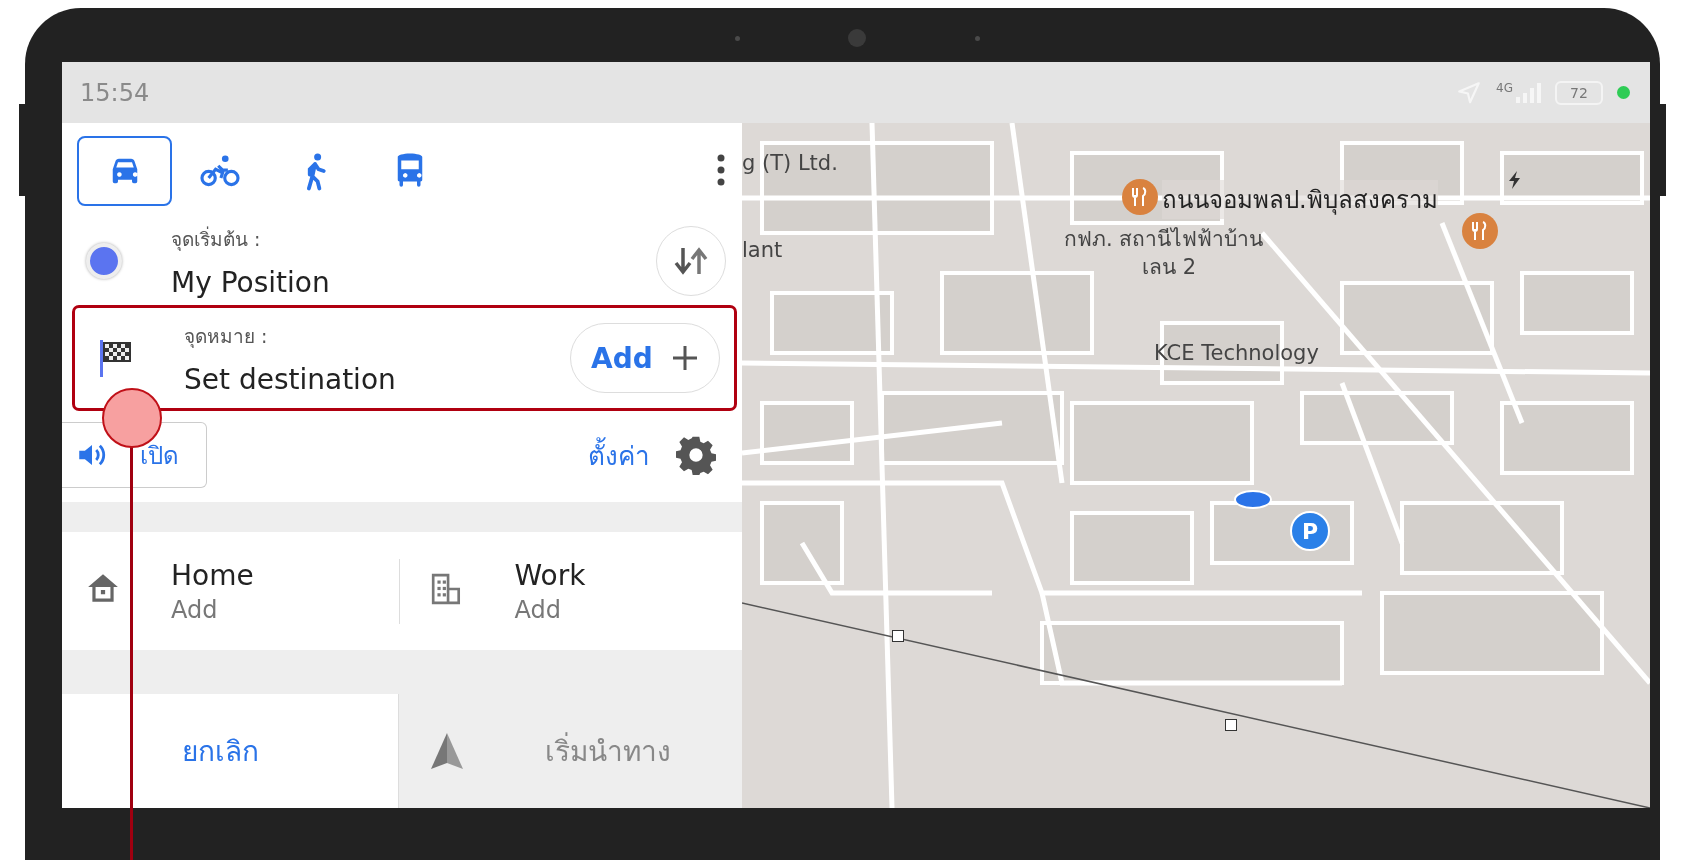 Image resolution: width=1699 pixels, height=860 pixels. Describe the element at coordinates (628, 575) in the screenshot. I see `place-title: Work` at that location.